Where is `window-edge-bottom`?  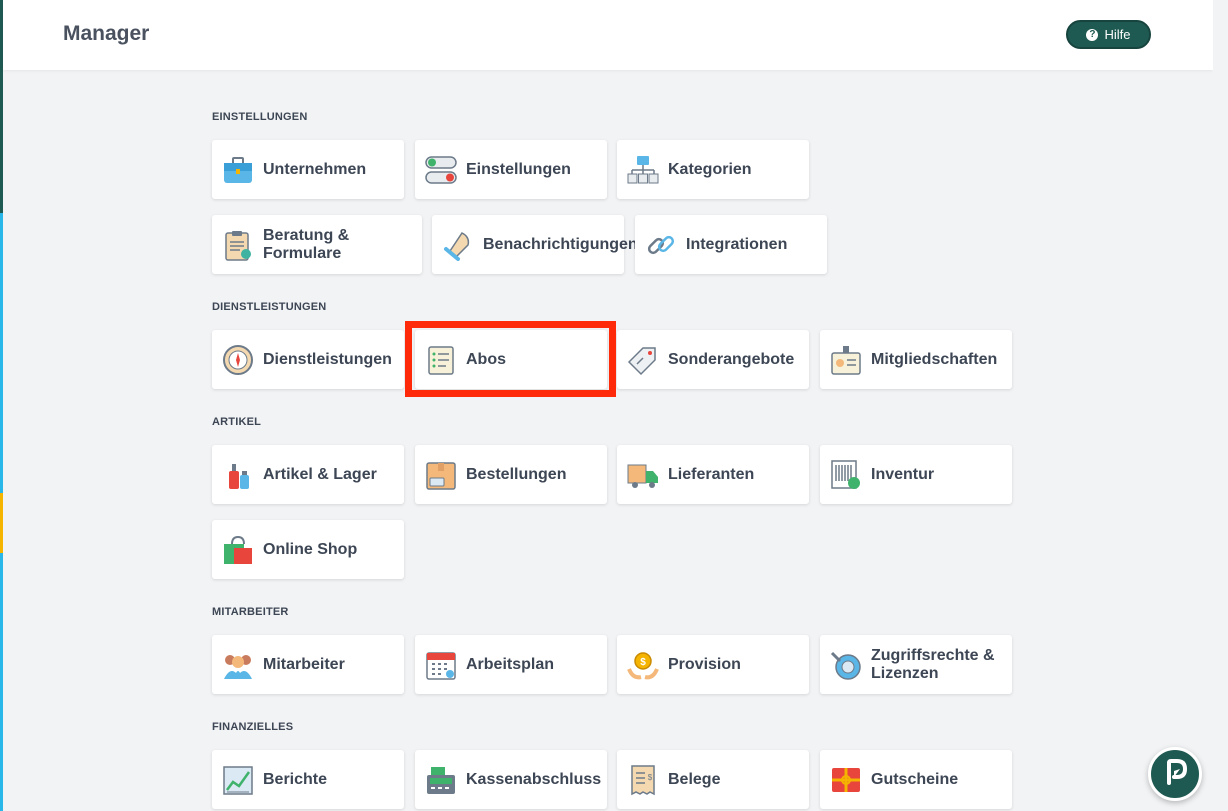
window-edge-bottom is located at coordinates (1, 682).